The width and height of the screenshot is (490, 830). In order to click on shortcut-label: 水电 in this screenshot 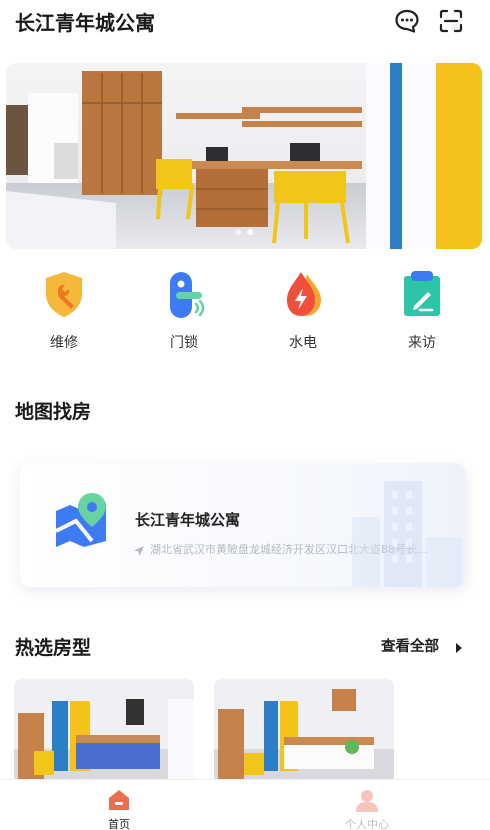, I will do `click(303, 343)`.